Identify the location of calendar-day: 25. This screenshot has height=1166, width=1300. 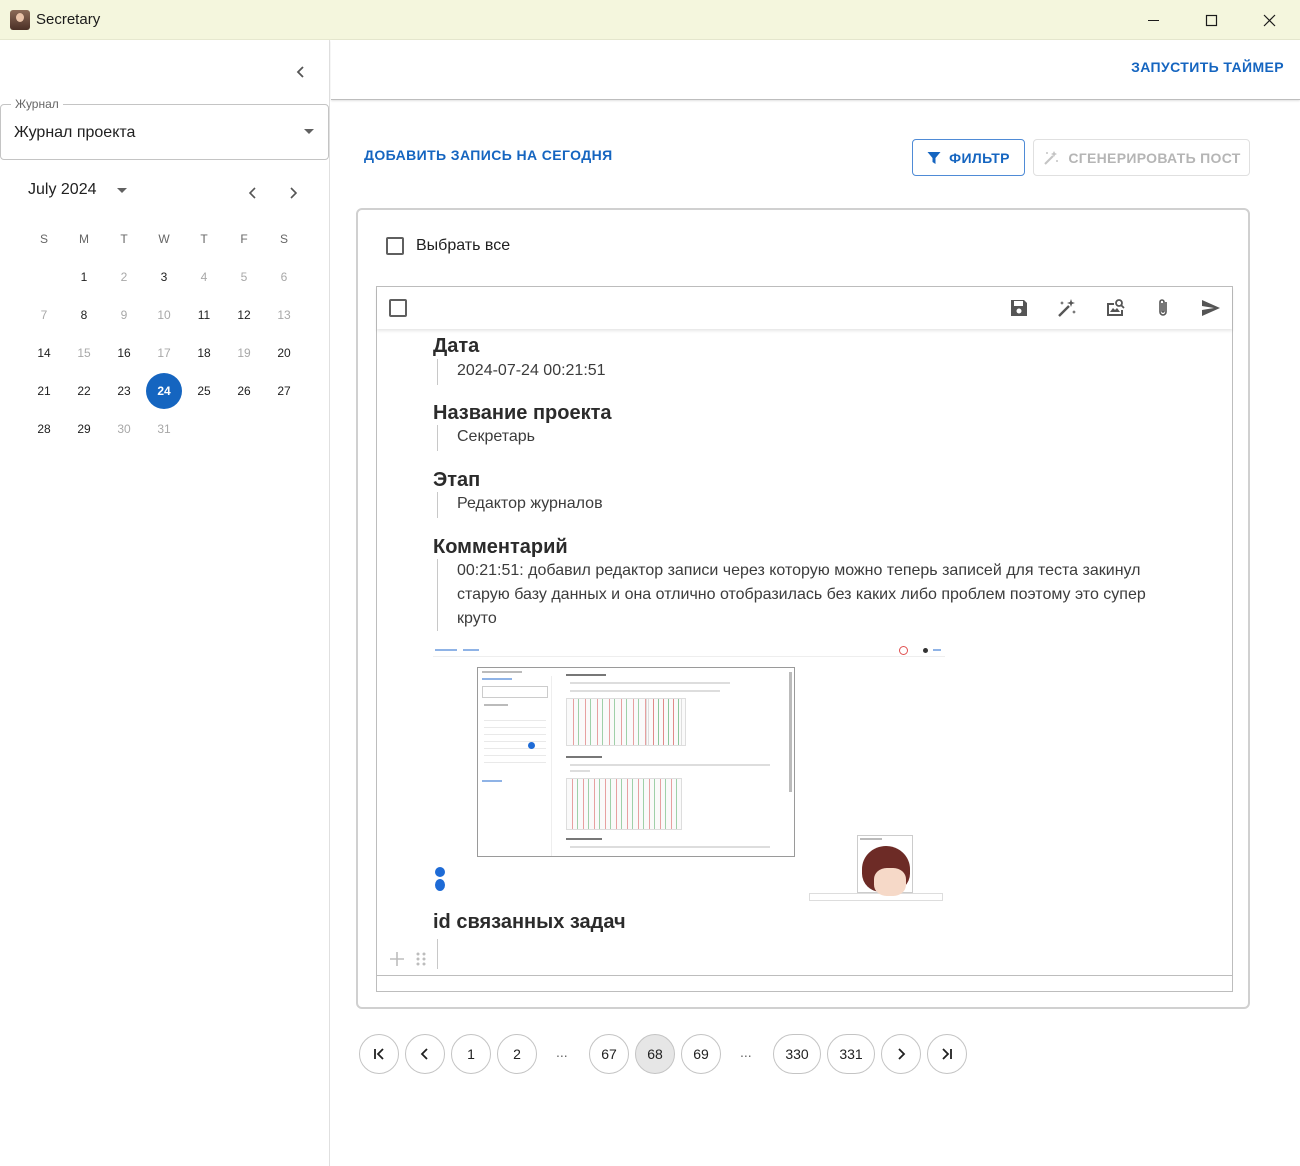
(204, 391).